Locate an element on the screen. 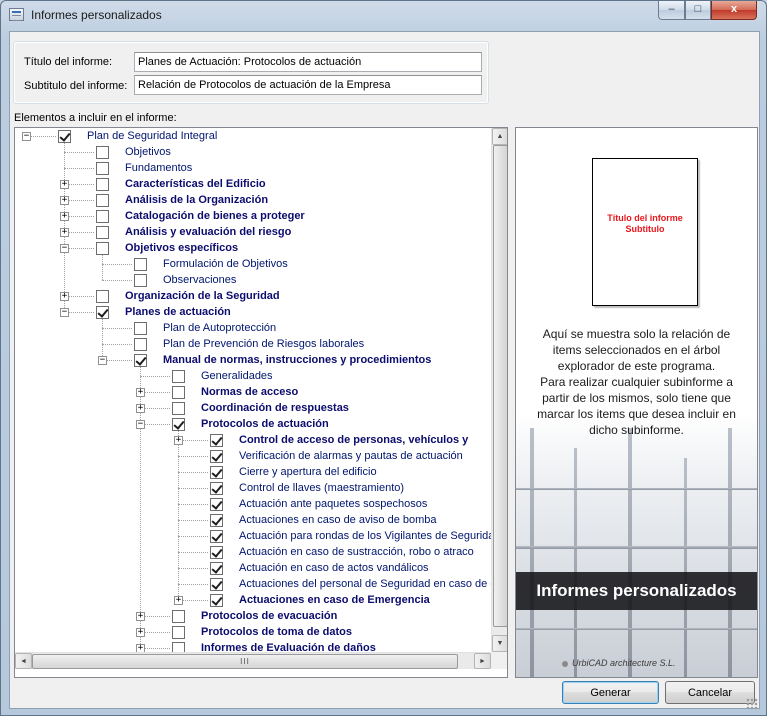 The image size is (767, 716). scroll-down-arrow-icon: ▼ is located at coordinates (499, 643).